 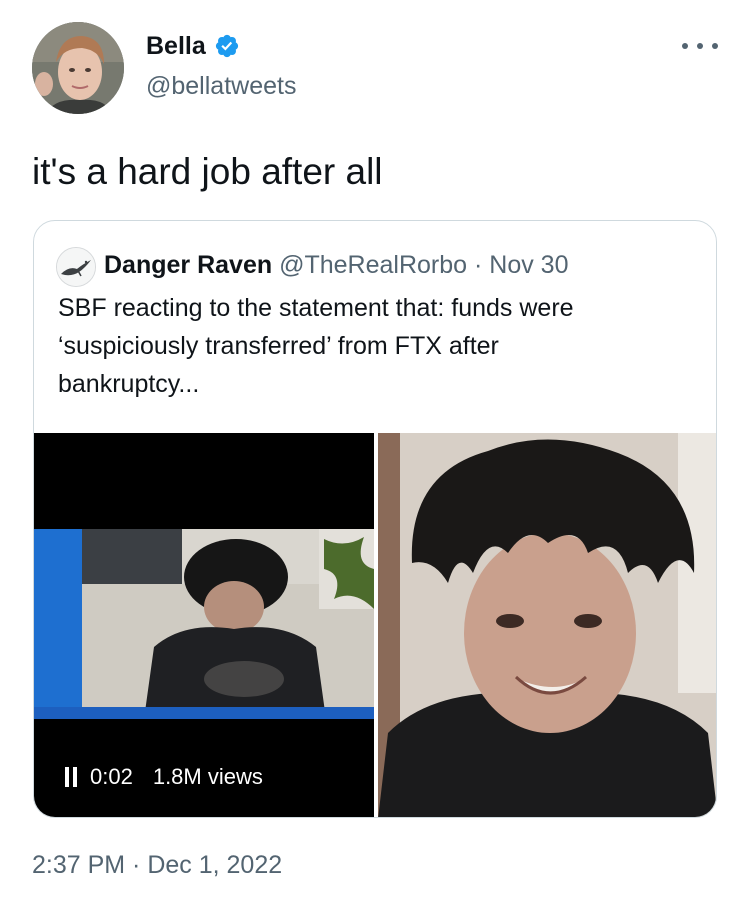 I want to click on quoted-author-name: Danger Raven, so click(x=188, y=265).